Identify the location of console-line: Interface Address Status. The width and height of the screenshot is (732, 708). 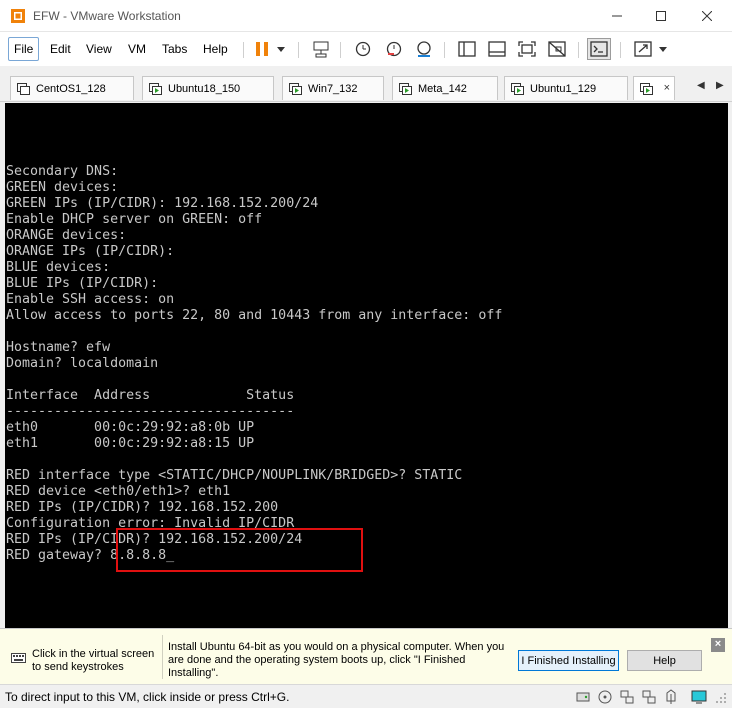
(150, 395).